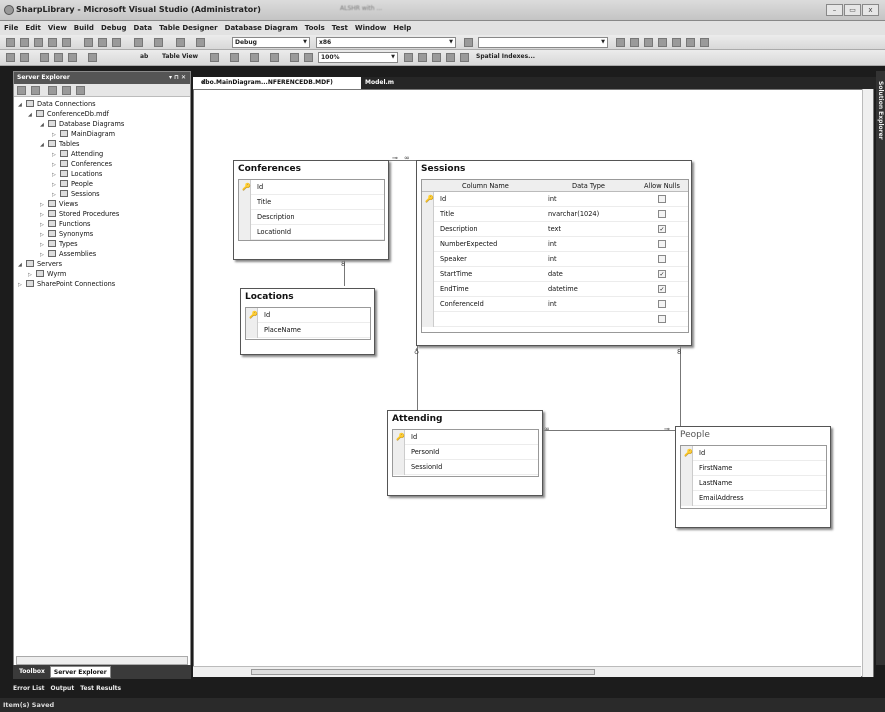  What do you see at coordinates (422, 57) in the screenshot?
I see `set-primary-key-icon` at bounding box center [422, 57].